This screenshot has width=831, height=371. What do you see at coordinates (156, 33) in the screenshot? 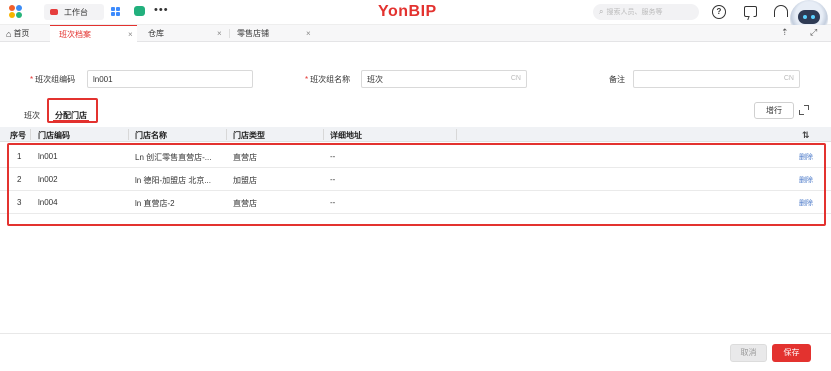
I see `tab-warehouse-label: 仓库` at bounding box center [156, 33].